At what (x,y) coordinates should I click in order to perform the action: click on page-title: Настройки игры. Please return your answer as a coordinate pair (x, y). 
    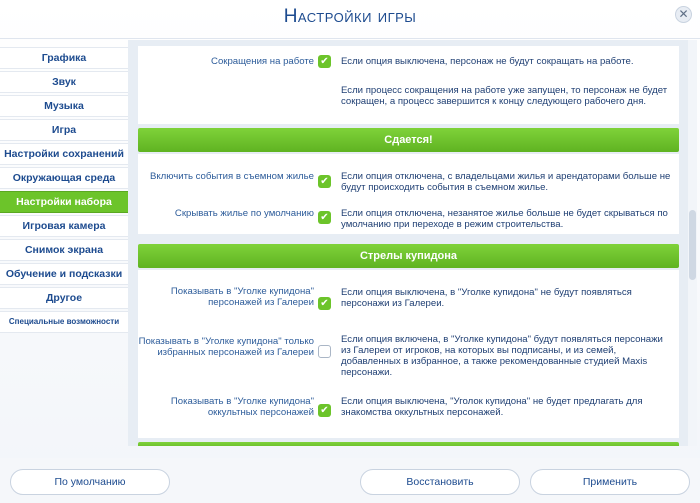
    Looking at the image, I should click on (350, 16).